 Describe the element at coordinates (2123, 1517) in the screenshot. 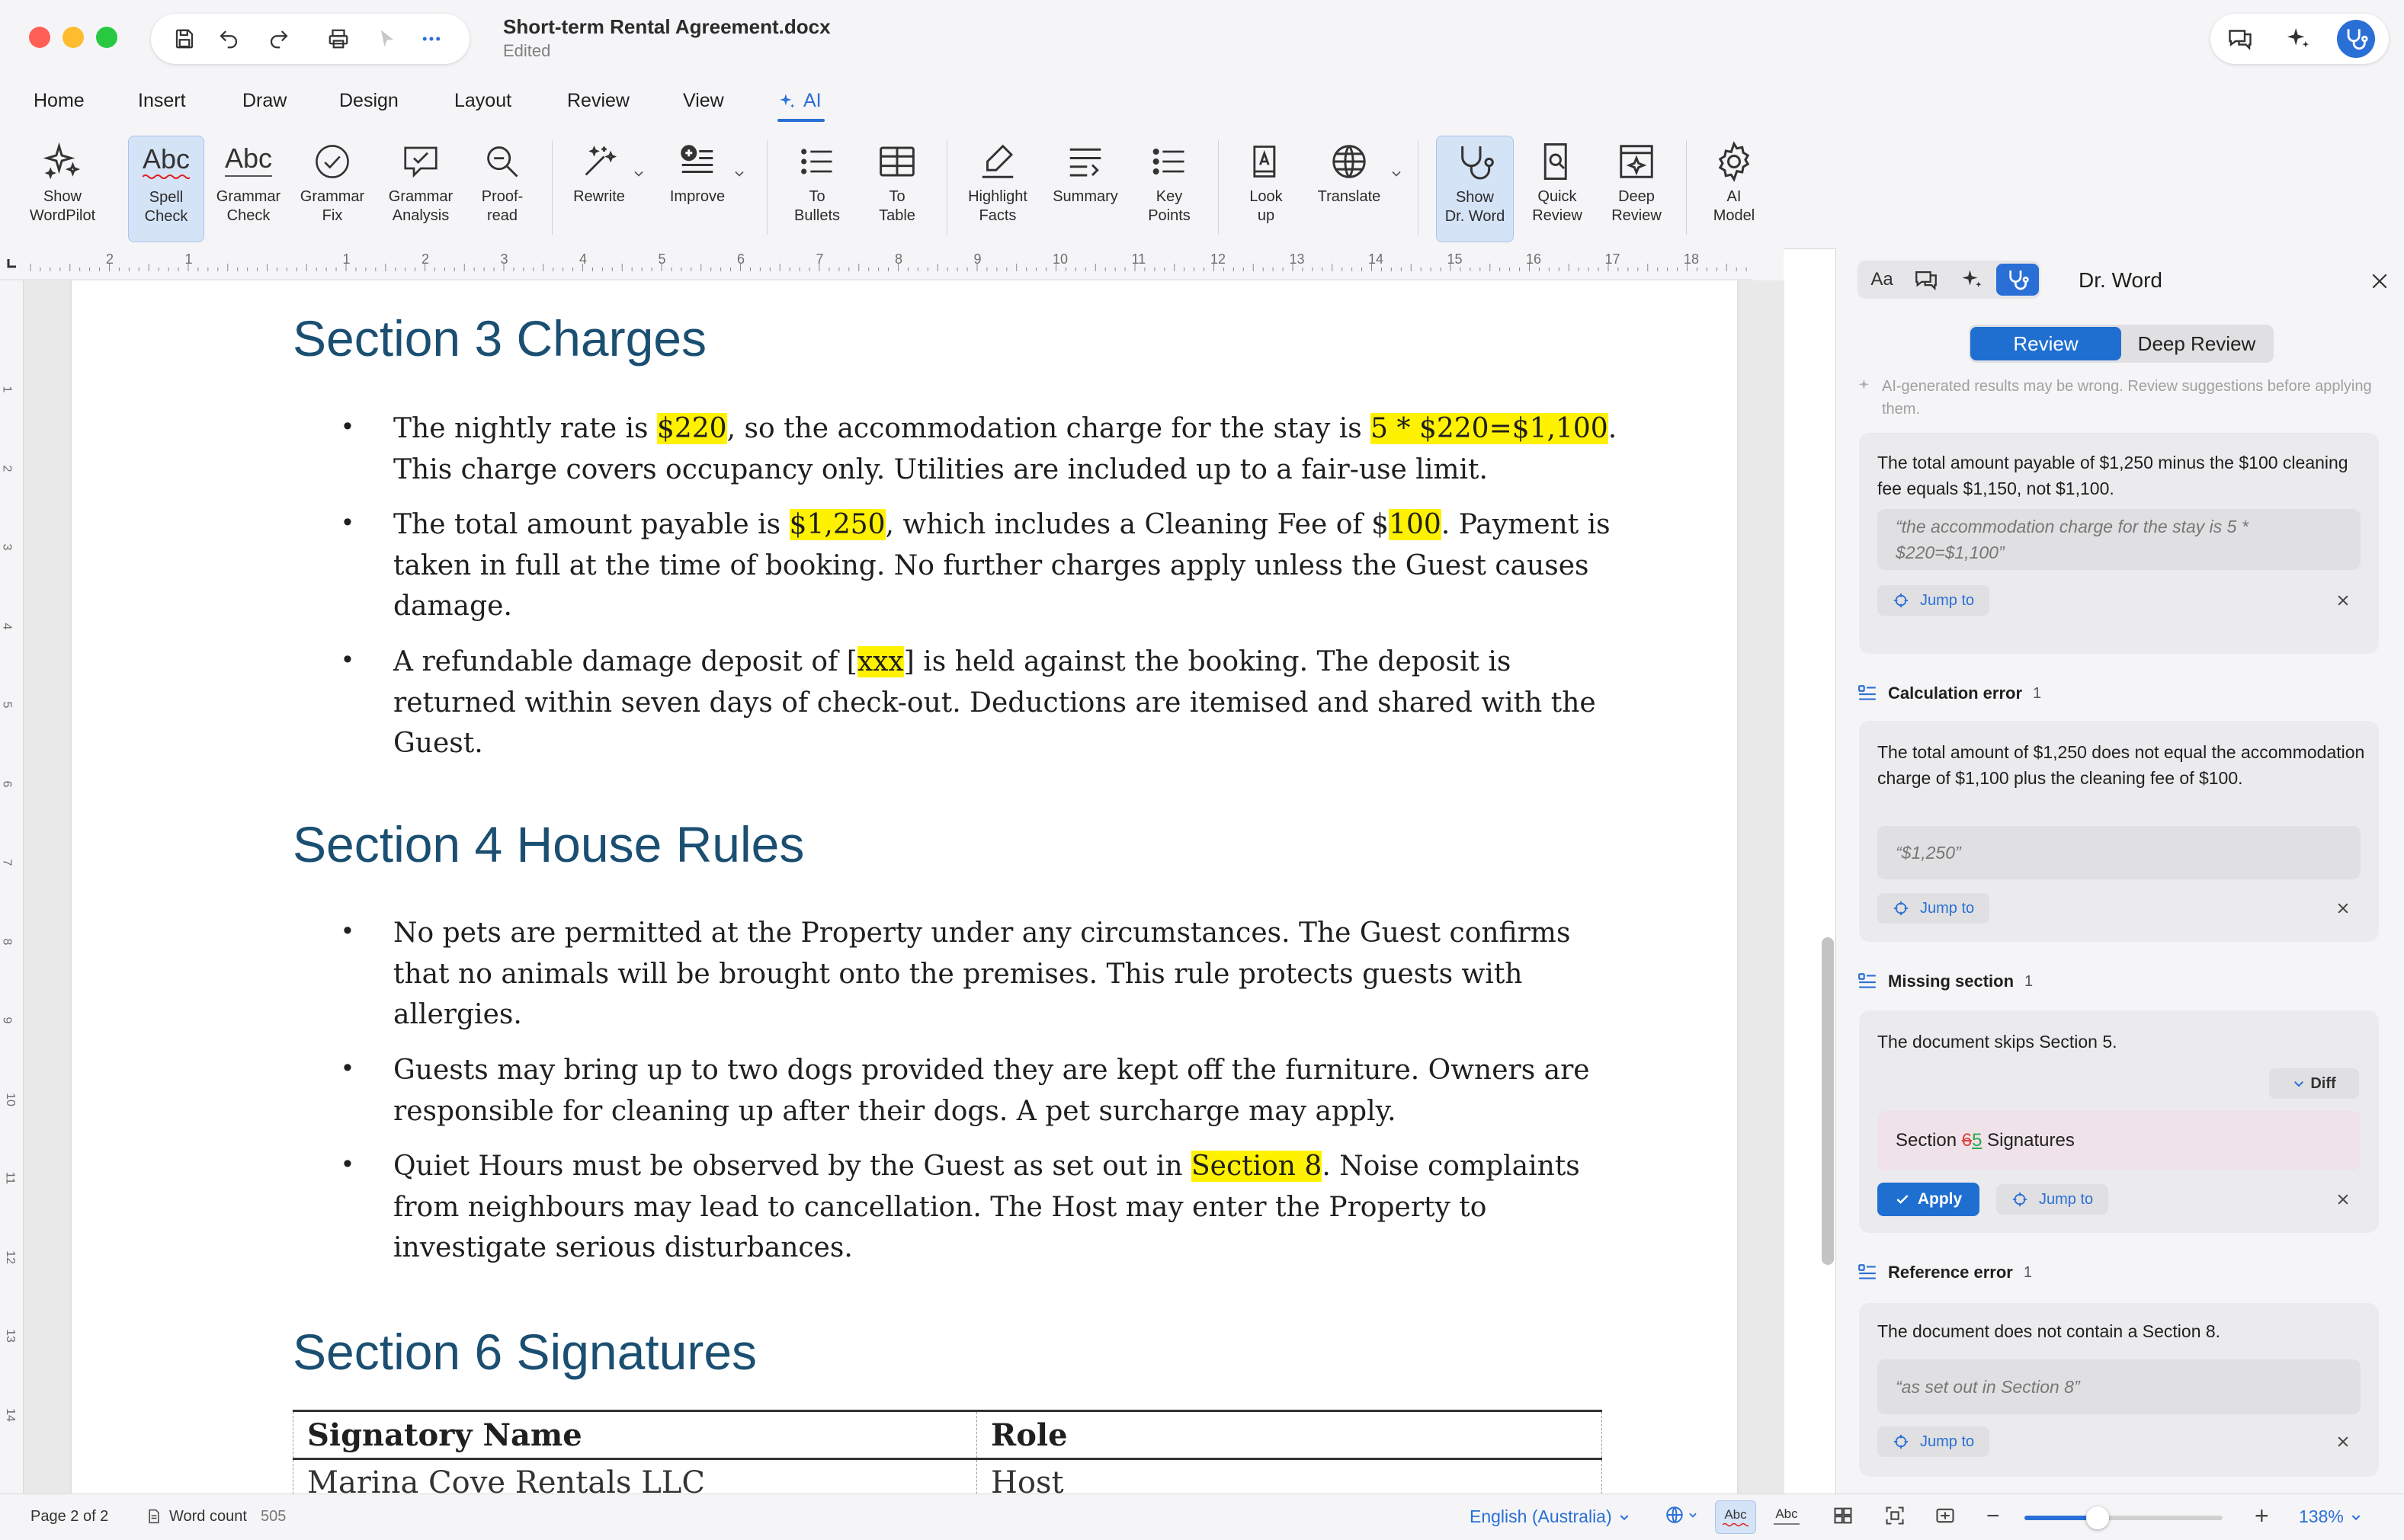

I see `zoom-slider-track` at that location.